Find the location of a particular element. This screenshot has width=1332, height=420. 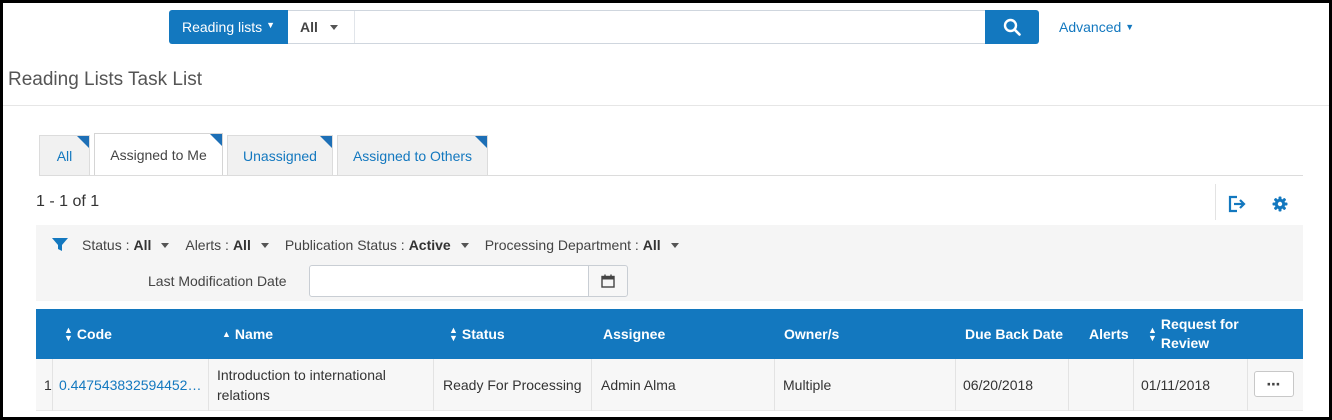

status-cell: Ready For Processing is located at coordinates (512, 385).